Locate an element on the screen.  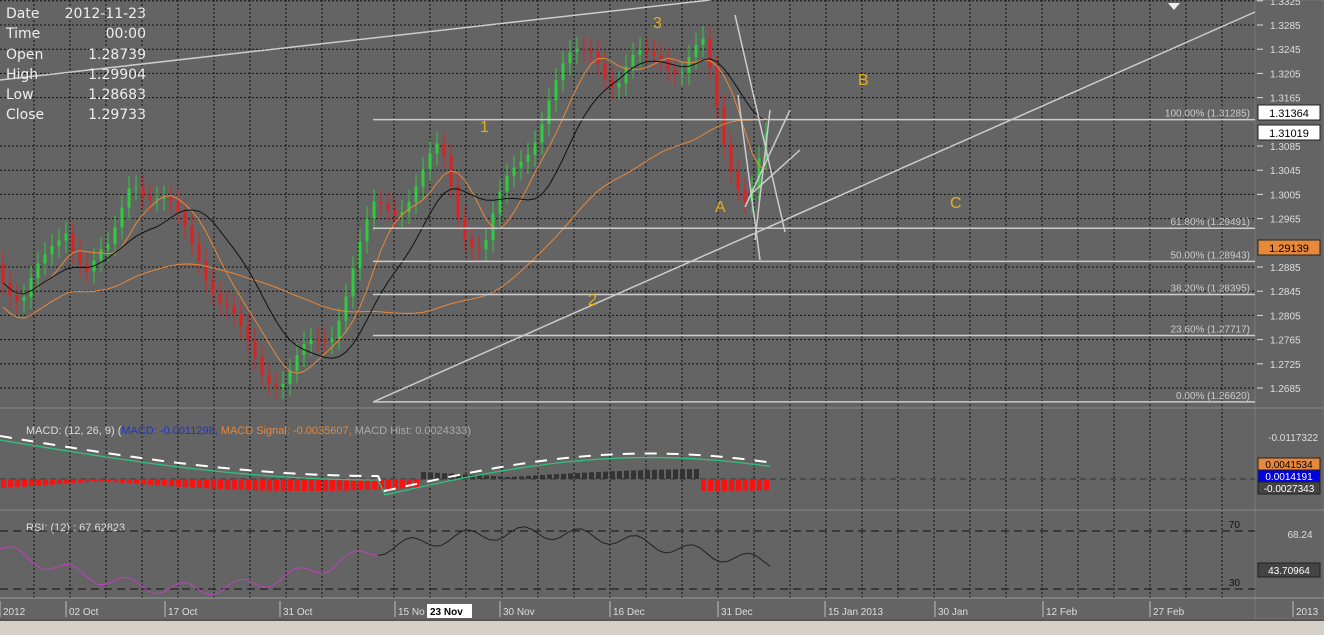
x-tick-label: 12 Feb is located at coordinates (1062, 612).